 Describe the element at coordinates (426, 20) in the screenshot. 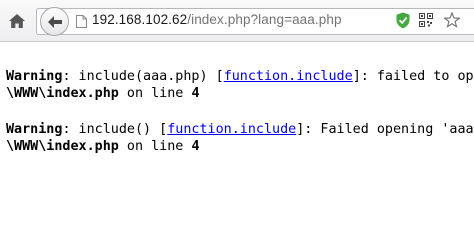

I see `qr-code-icon` at that location.